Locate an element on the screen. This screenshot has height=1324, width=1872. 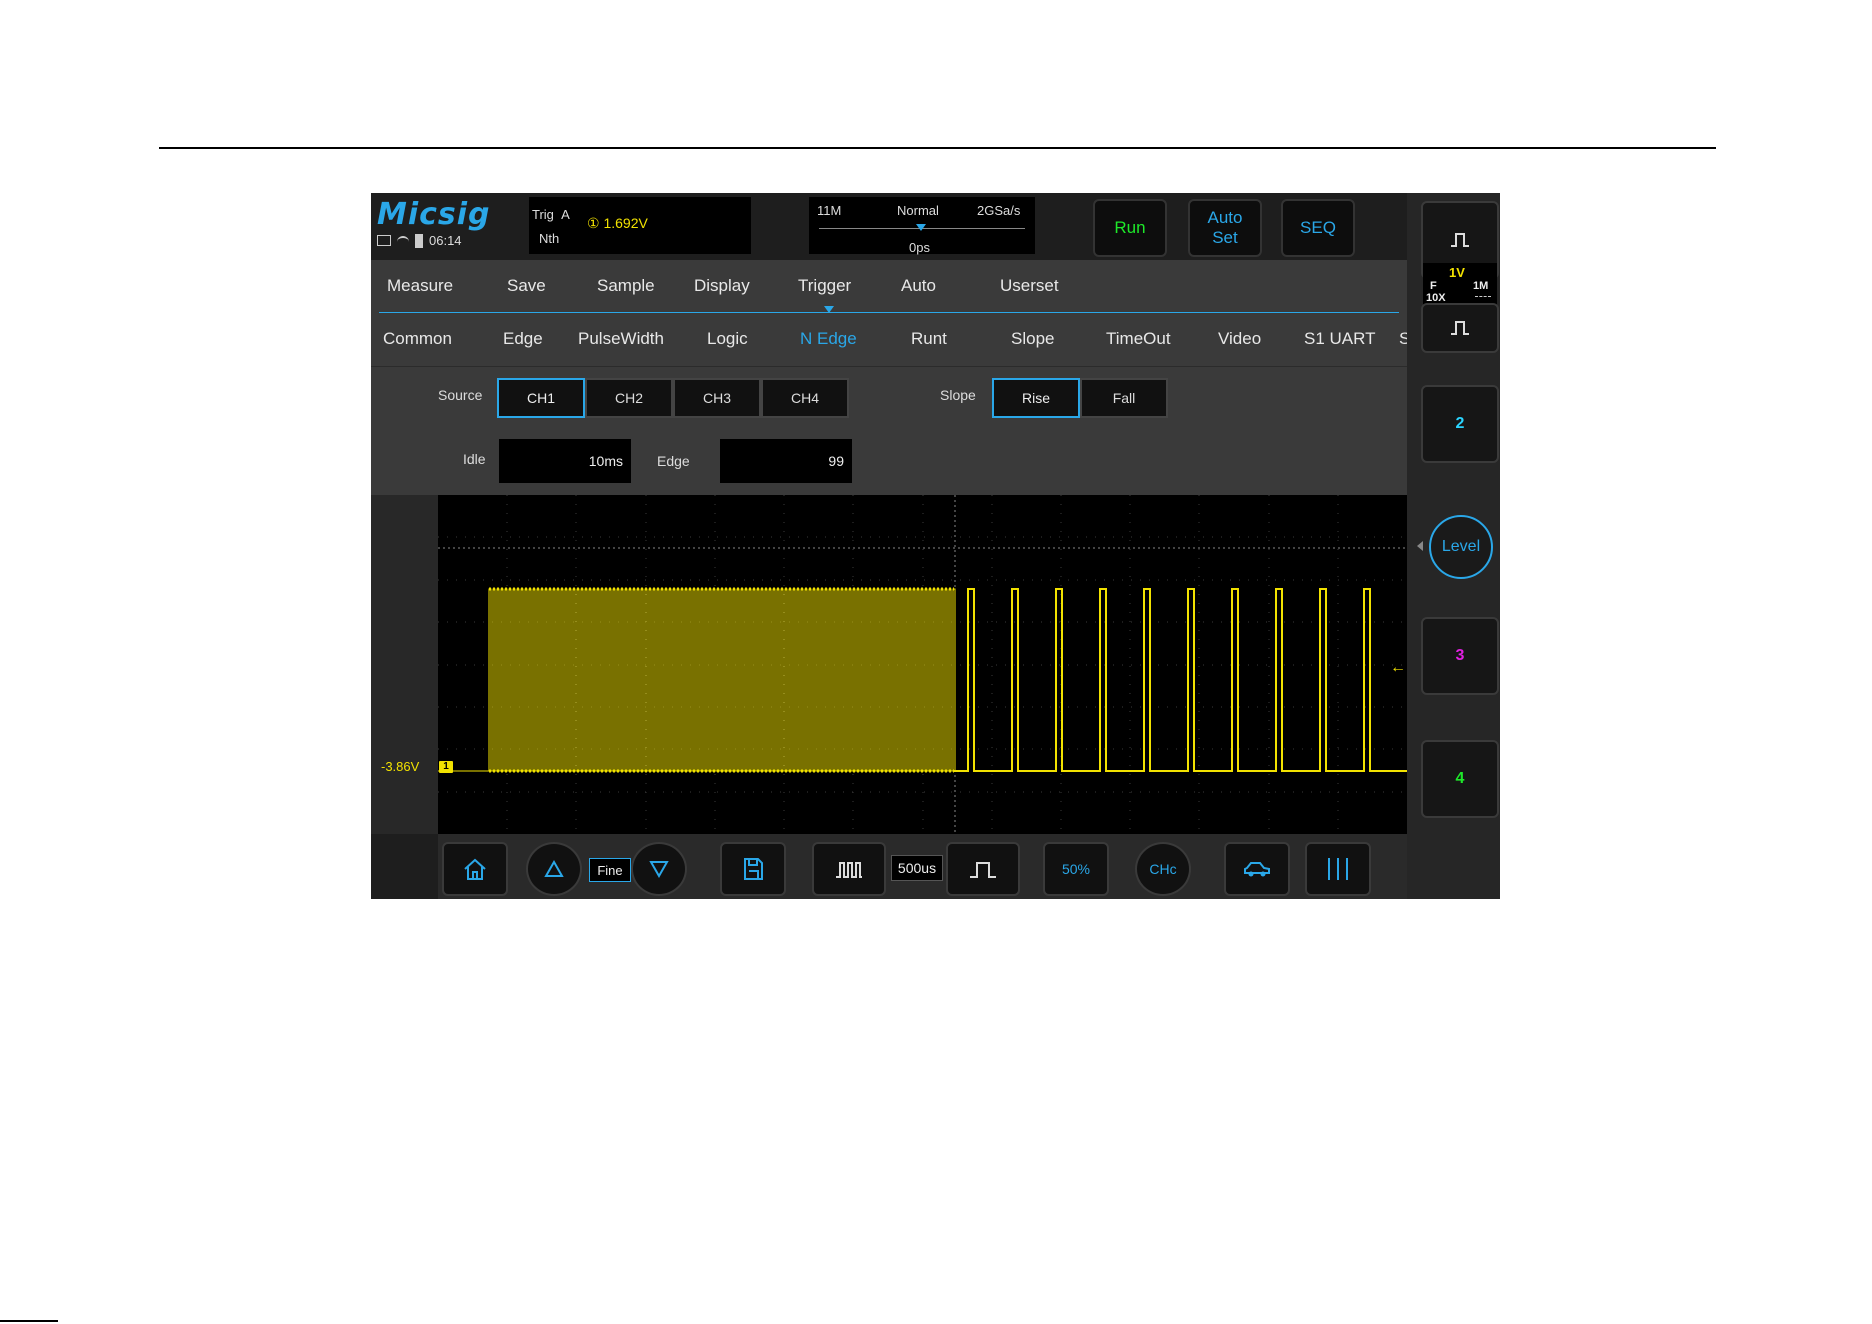
home-icon is located at coordinates (475, 869).